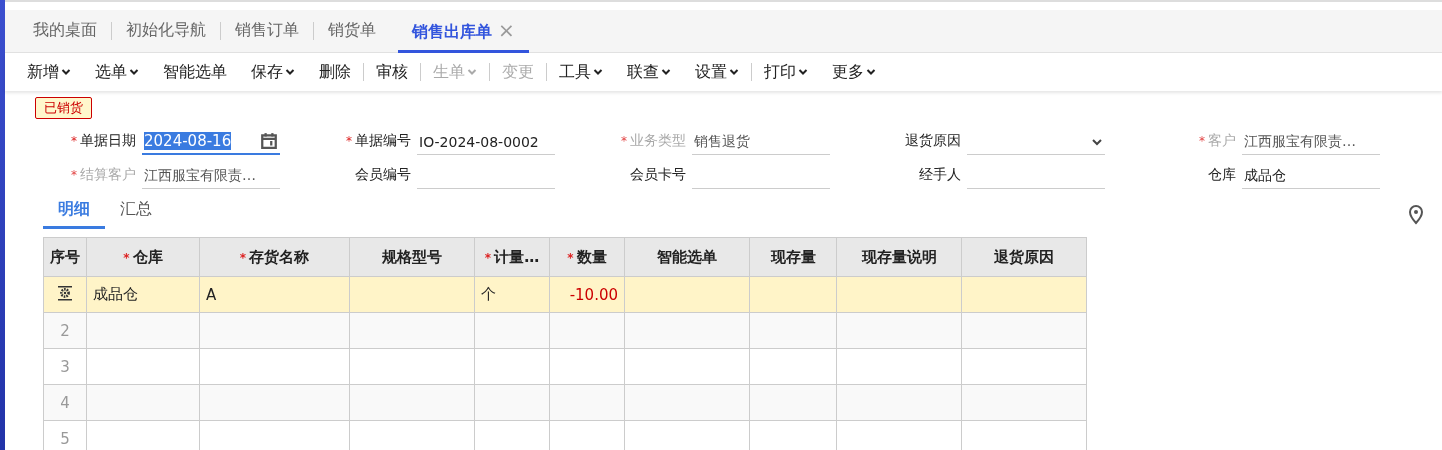  Describe the element at coordinates (899, 257) in the screenshot. I see `column-header: 现存量说明` at that location.